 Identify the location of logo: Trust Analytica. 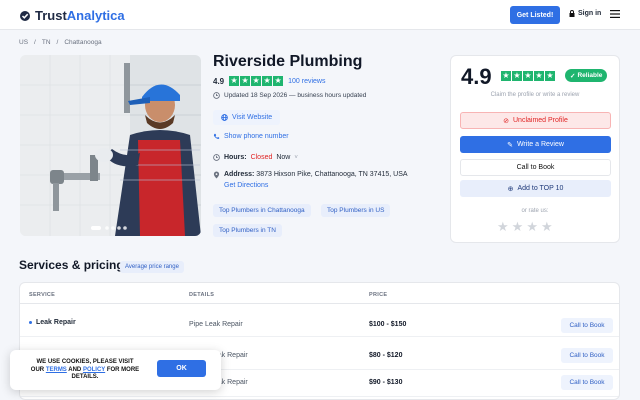
(72, 15).